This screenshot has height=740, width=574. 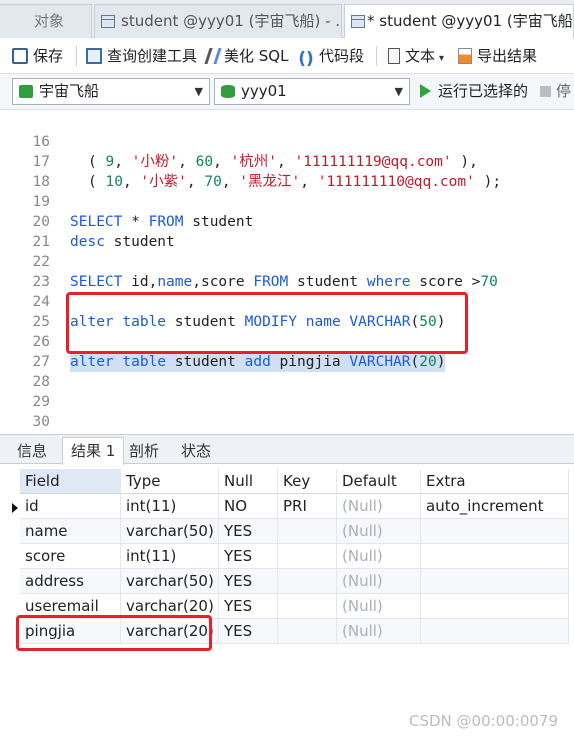 What do you see at coordinates (307, 481) in the screenshot?
I see `column-header-key: Key` at bounding box center [307, 481].